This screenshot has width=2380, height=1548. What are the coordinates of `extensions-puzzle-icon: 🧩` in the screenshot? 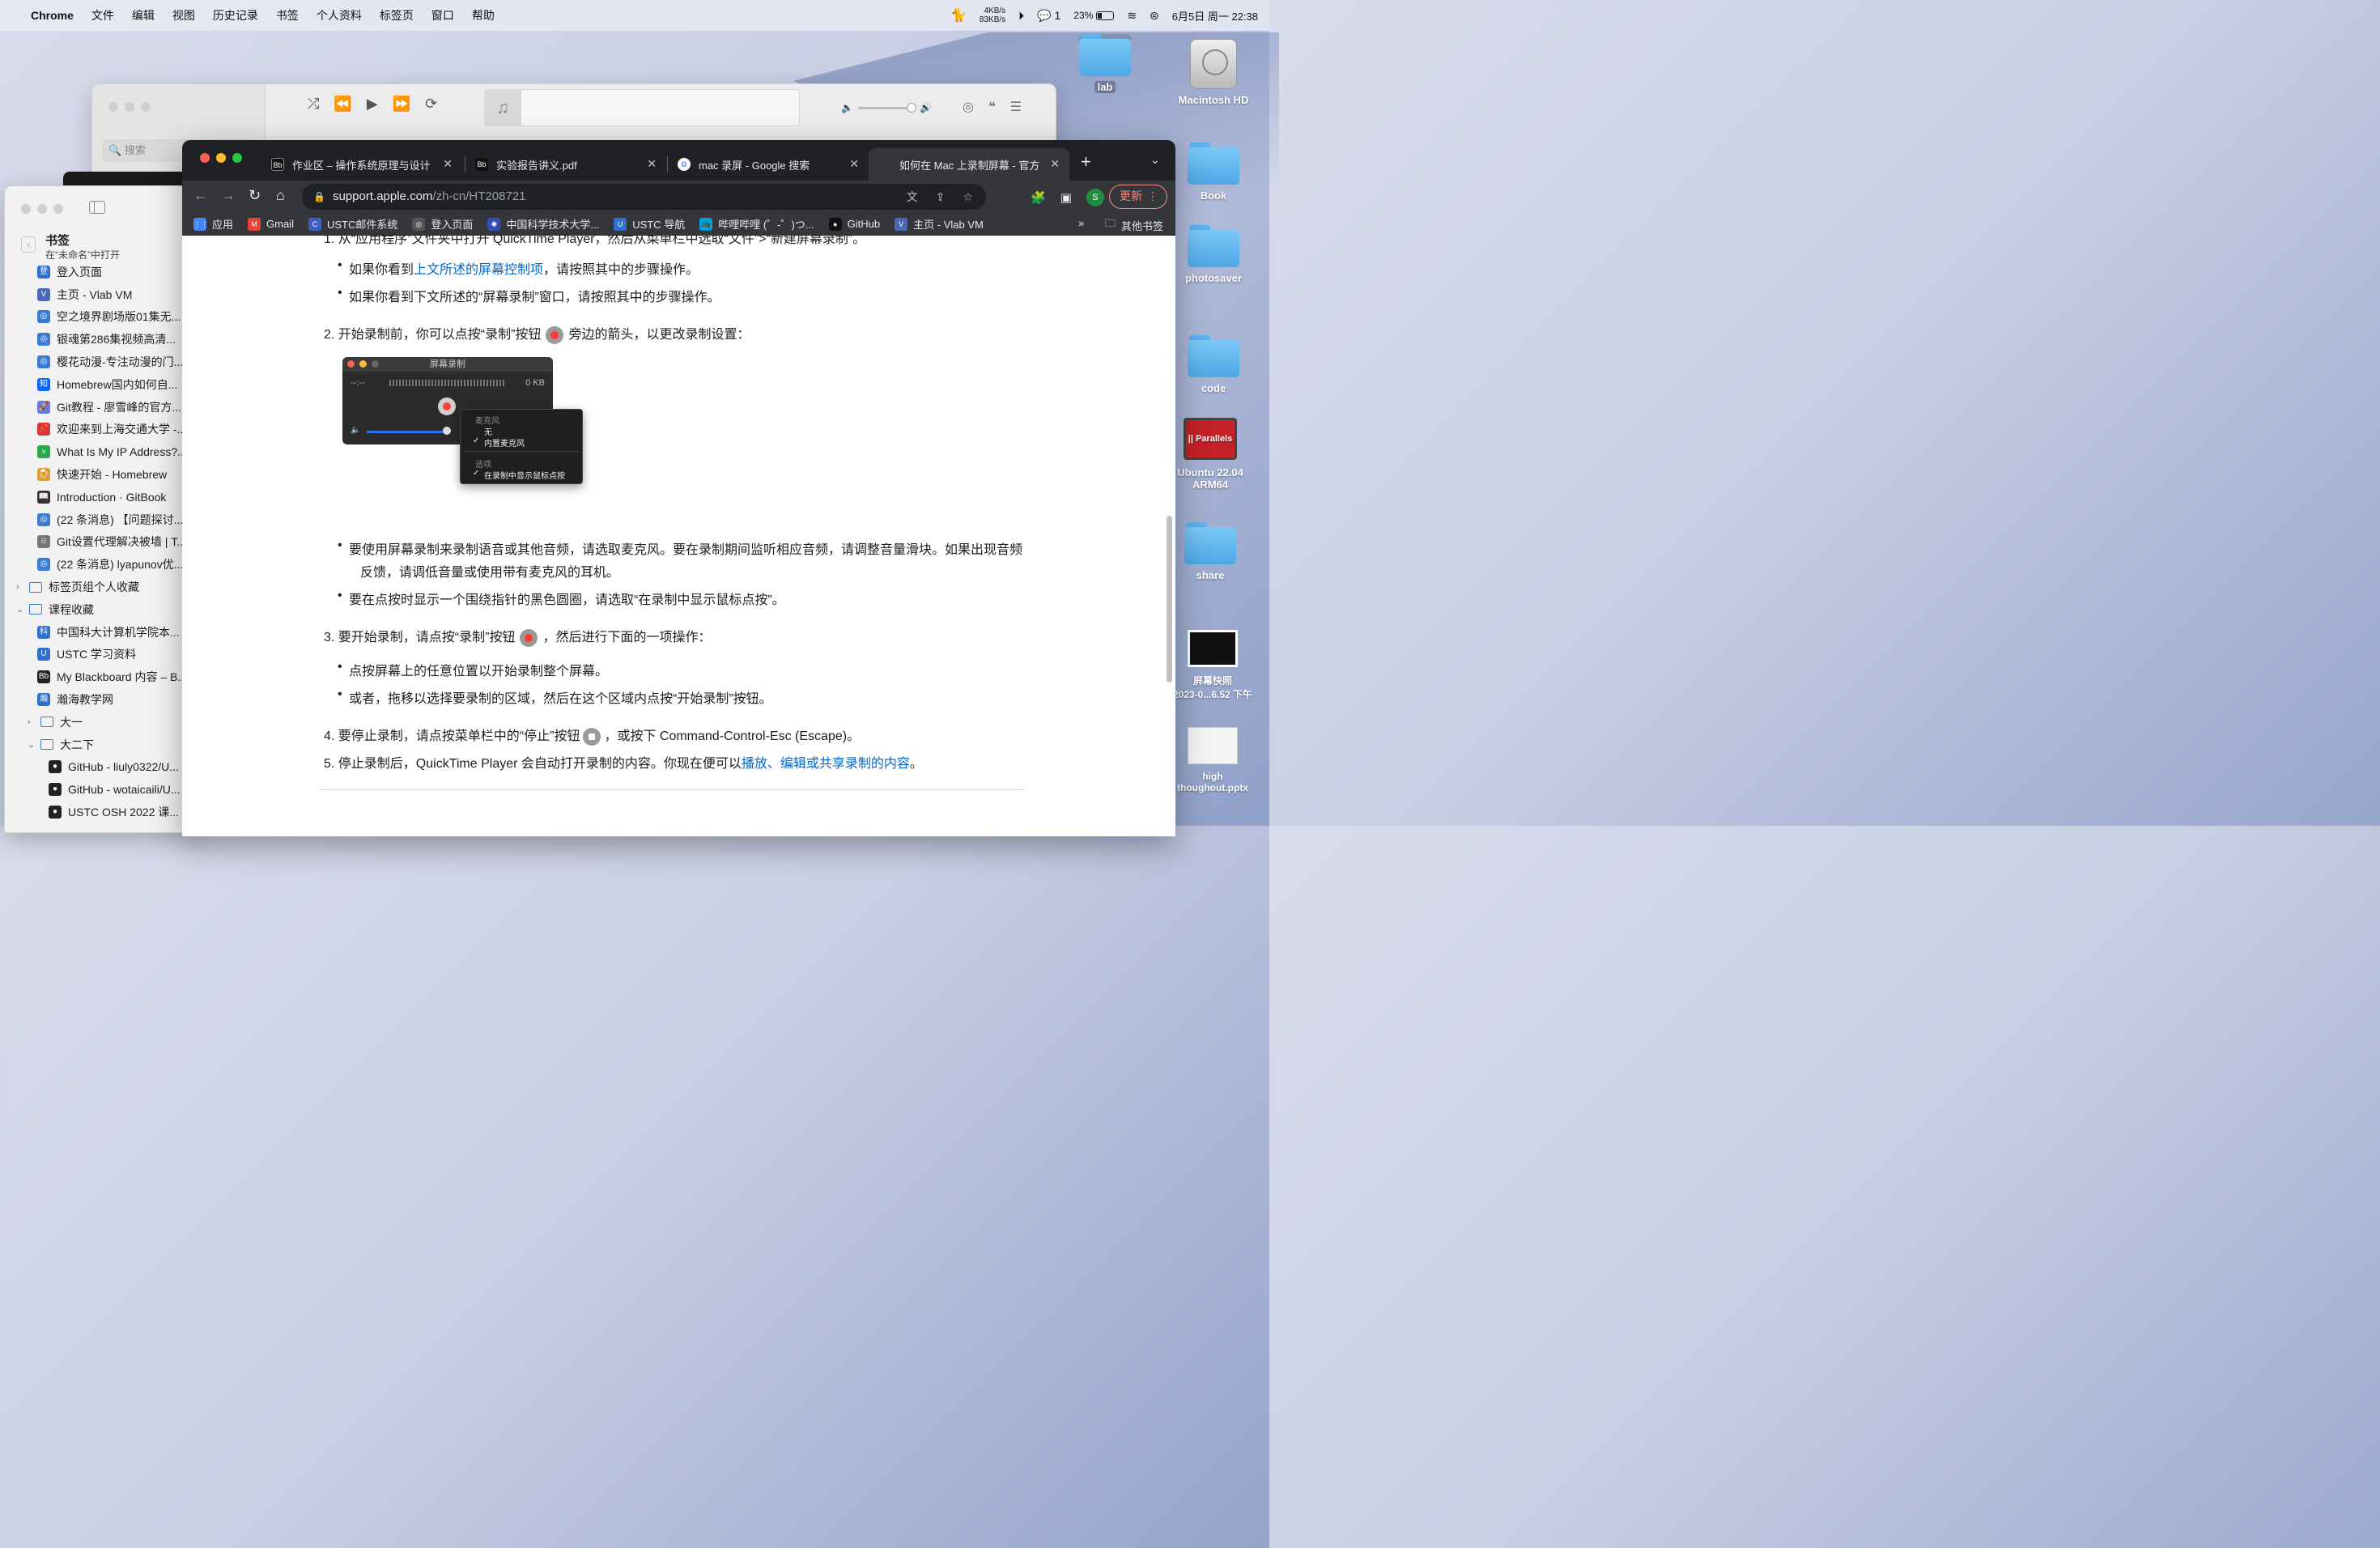 It's located at (1039, 198).